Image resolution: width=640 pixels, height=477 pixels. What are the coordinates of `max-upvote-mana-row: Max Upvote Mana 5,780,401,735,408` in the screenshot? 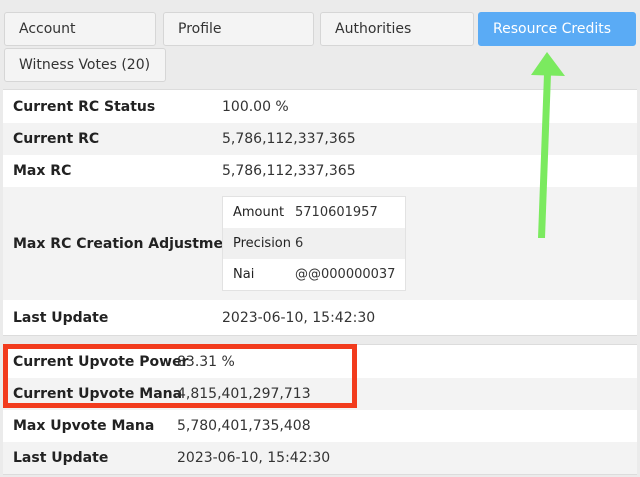 It's located at (320, 426).